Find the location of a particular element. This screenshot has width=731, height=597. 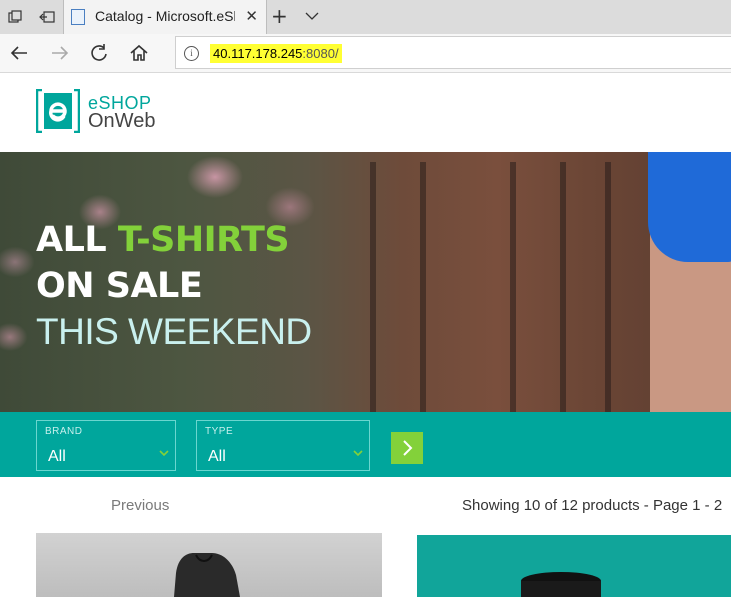

refresh-icon is located at coordinates (99, 52).